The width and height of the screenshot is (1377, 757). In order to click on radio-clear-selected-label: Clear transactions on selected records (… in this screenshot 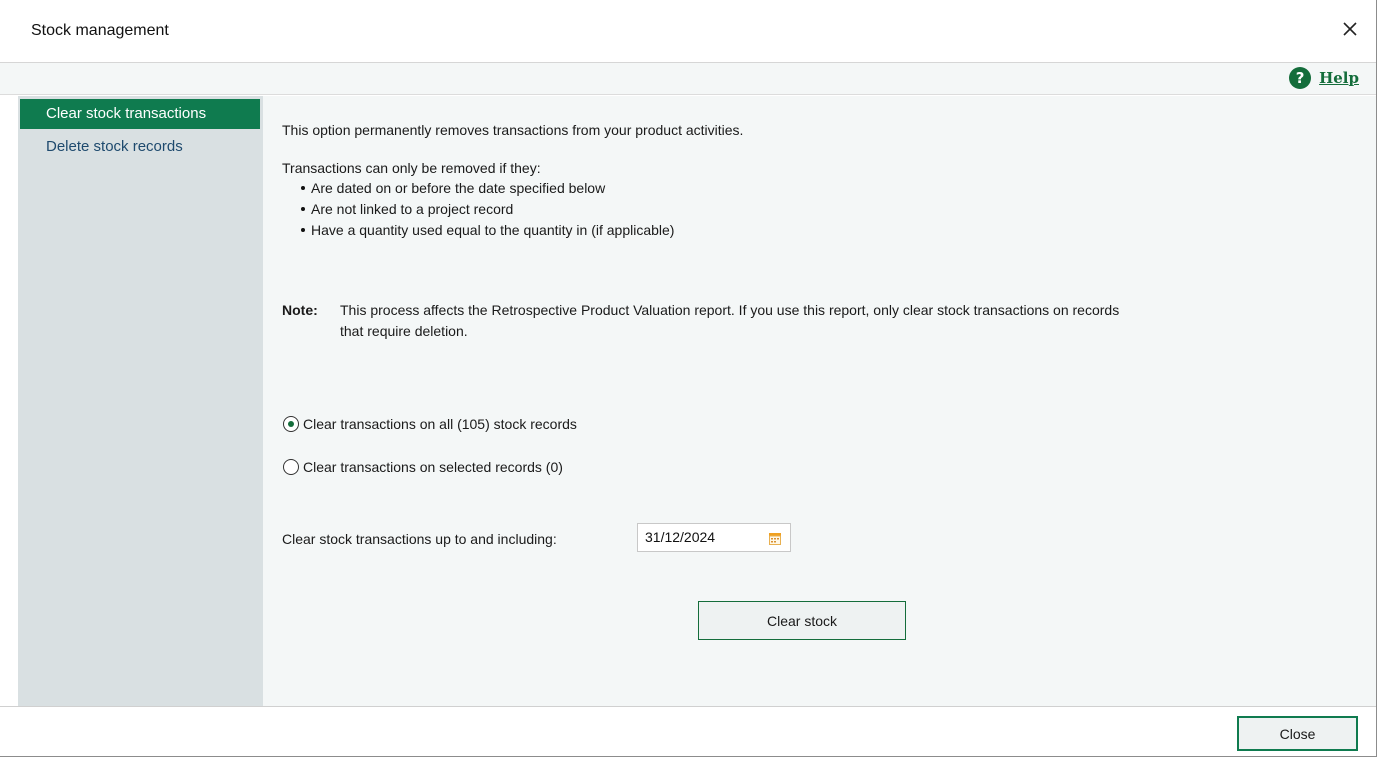, I will do `click(433, 467)`.